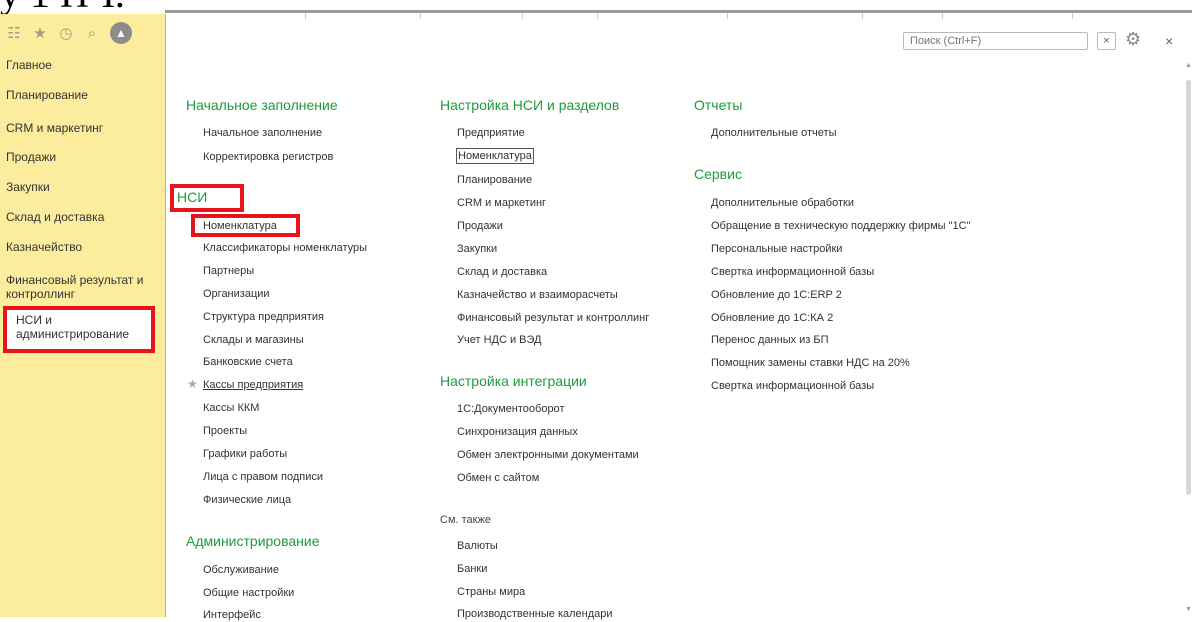 The image size is (1192, 622). Describe the element at coordinates (225, 431) in the screenshot. I see `link-projects: Проекты` at that location.